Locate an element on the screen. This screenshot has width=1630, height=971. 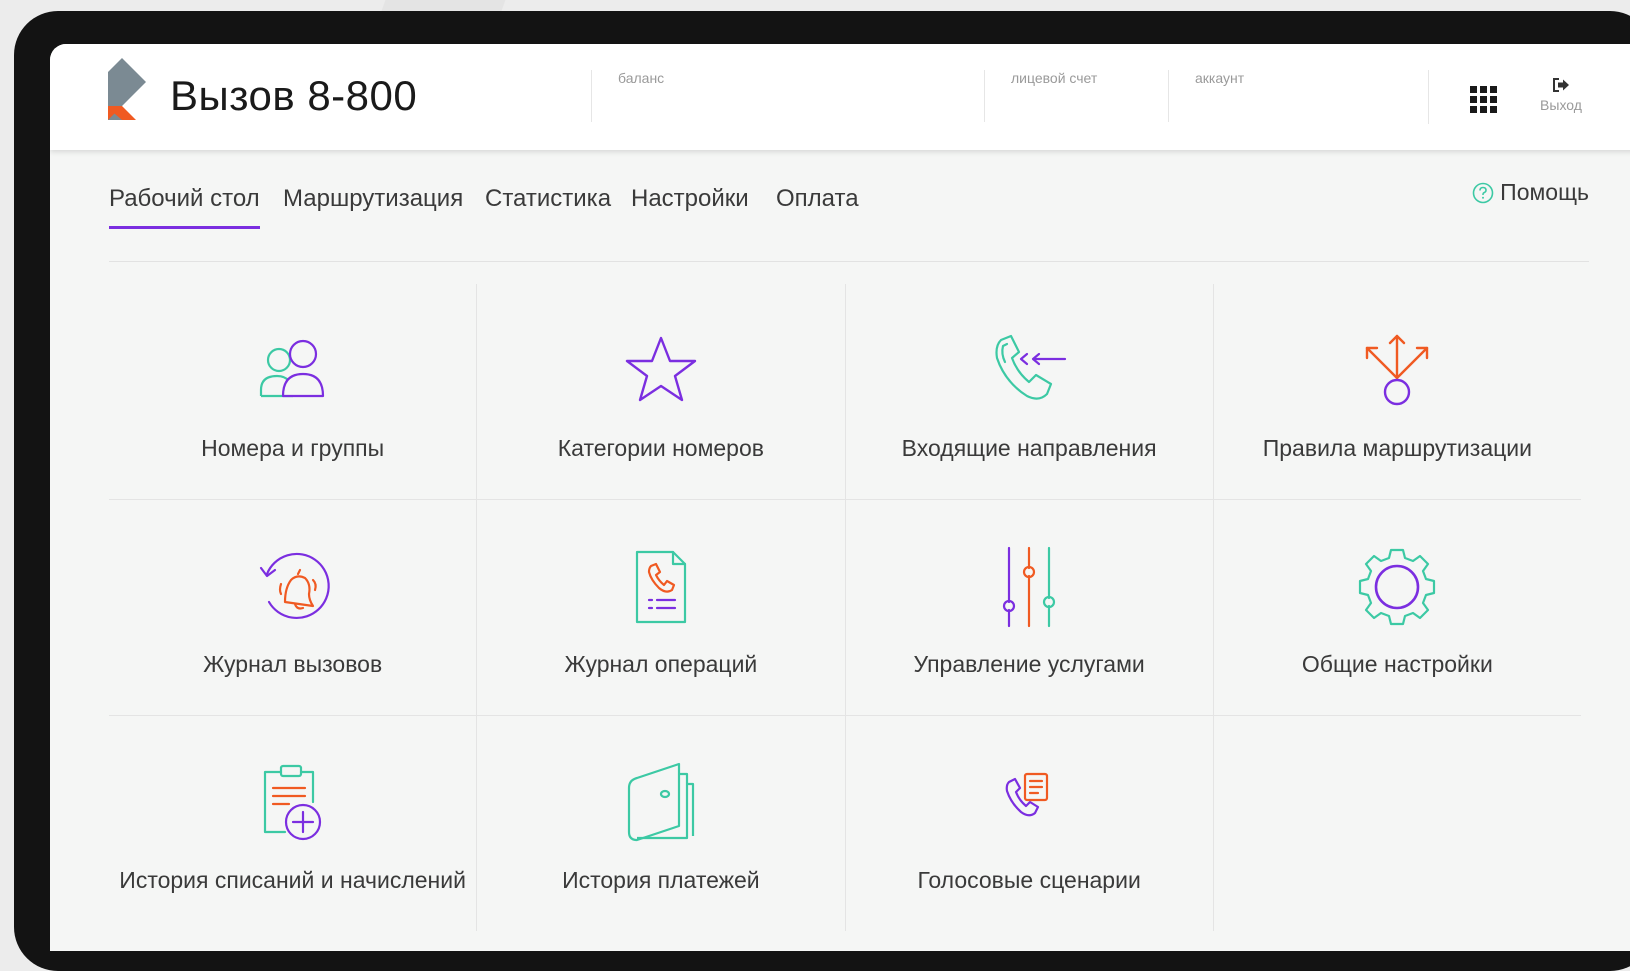
tile-label: Голосовые сценарии is located at coordinates (1029, 880).